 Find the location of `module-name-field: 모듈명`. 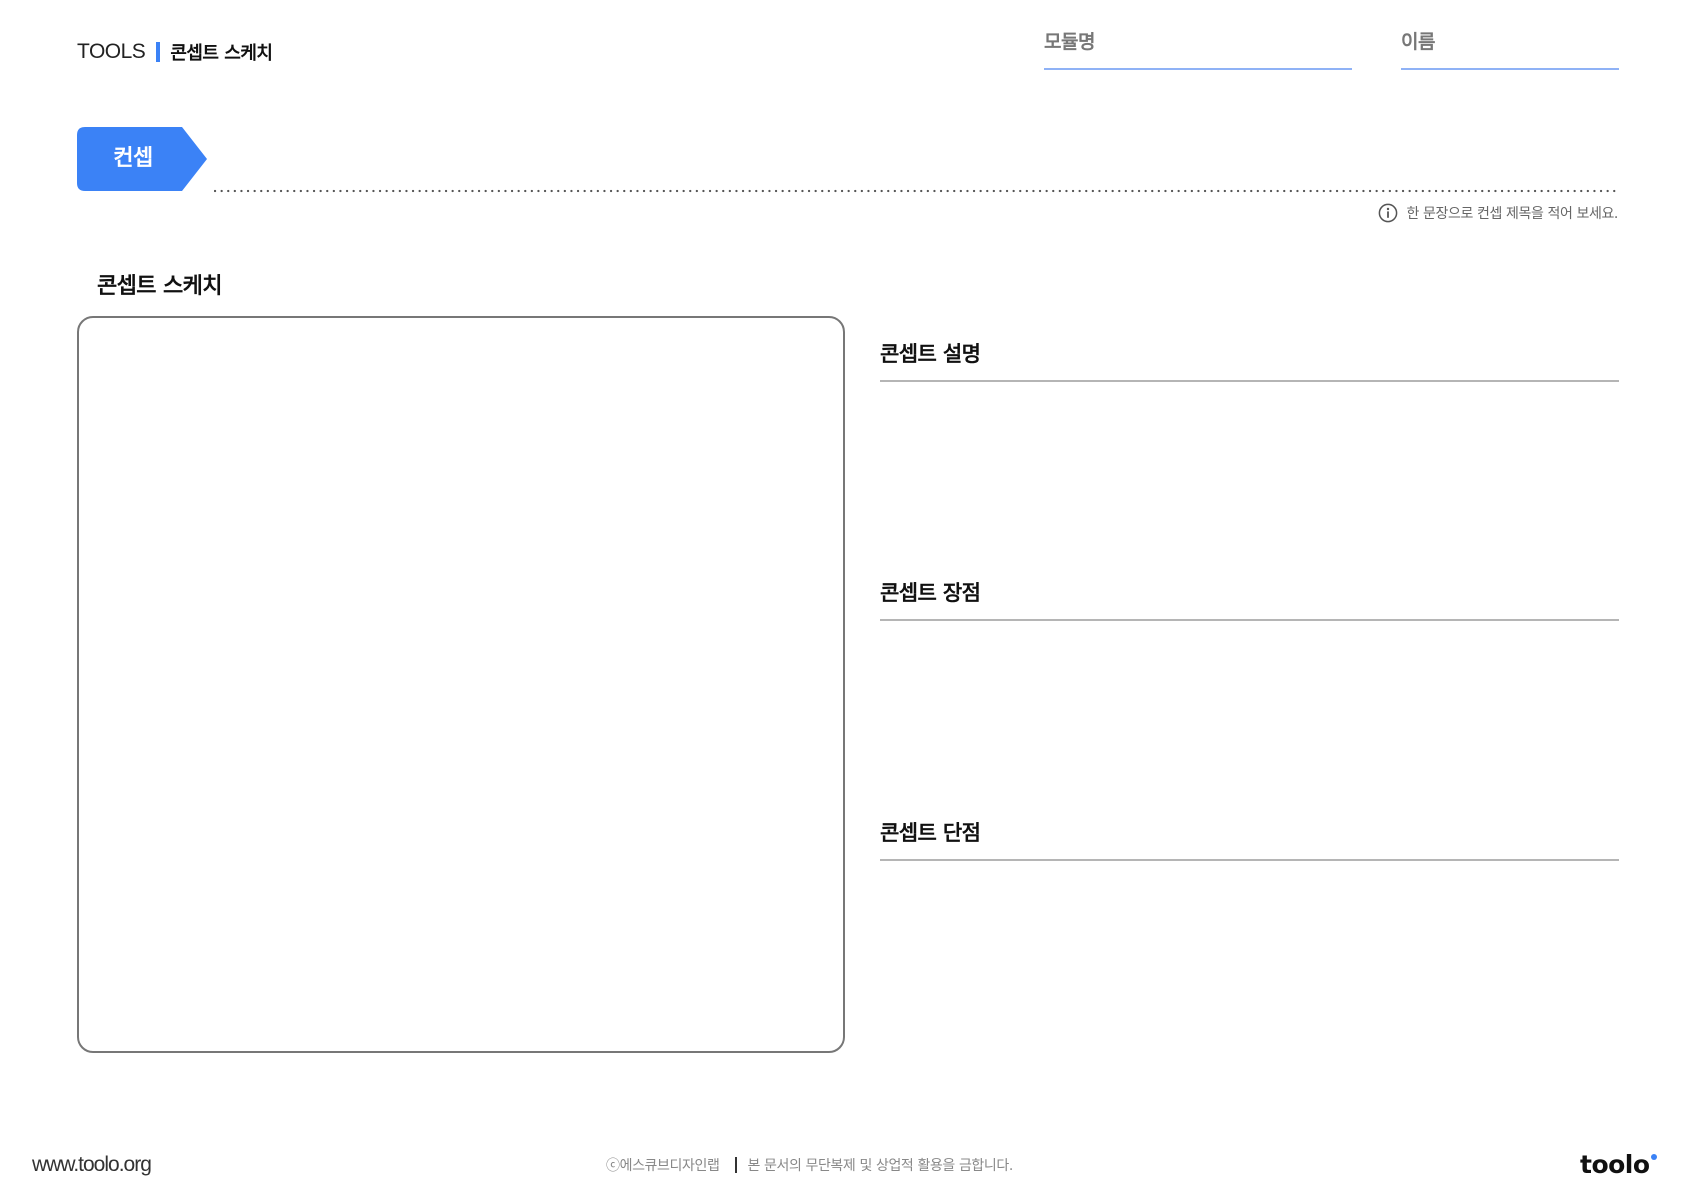

module-name-field: 모듈명 is located at coordinates (1198, 49).